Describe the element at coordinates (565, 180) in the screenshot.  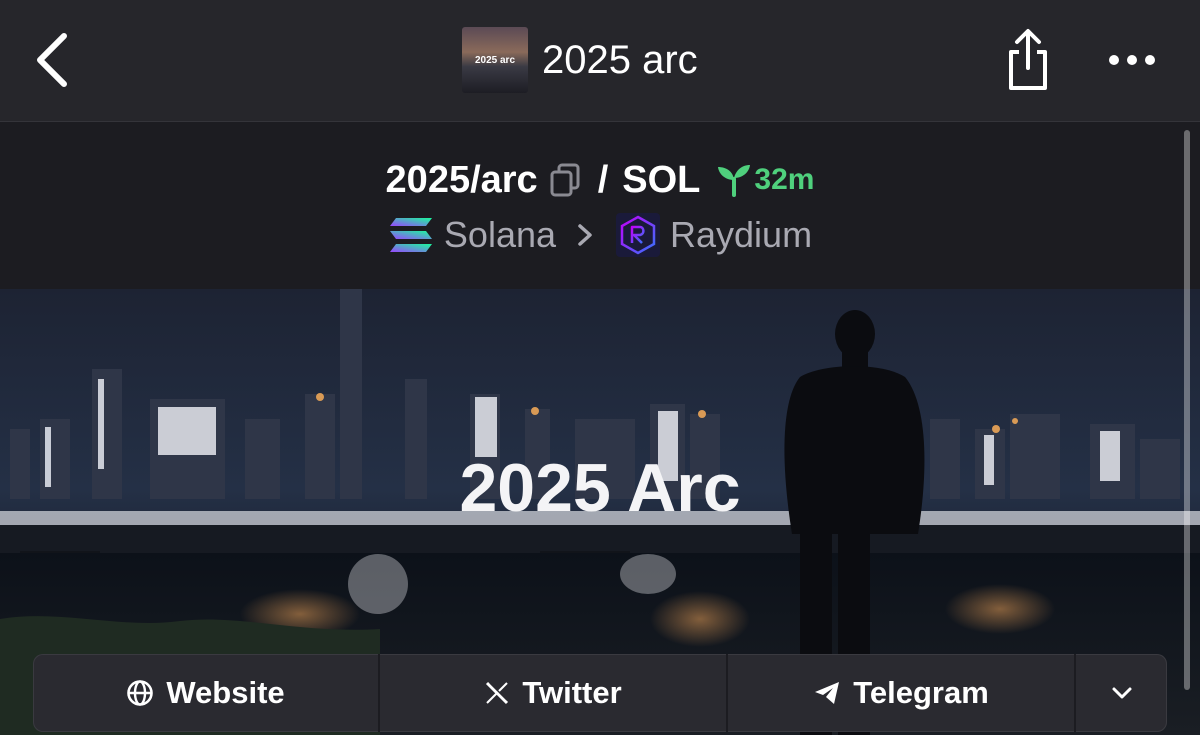
I see `copy-icon` at that location.